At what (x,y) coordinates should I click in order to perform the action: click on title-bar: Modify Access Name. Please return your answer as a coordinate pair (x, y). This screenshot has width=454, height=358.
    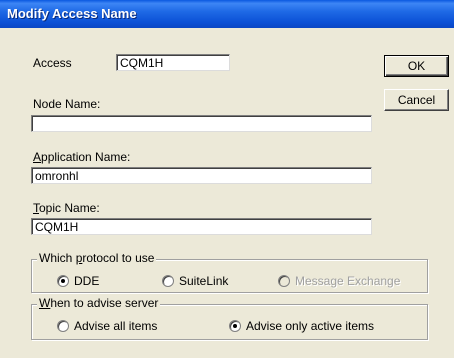
    Looking at the image, I should click on (227, 14).